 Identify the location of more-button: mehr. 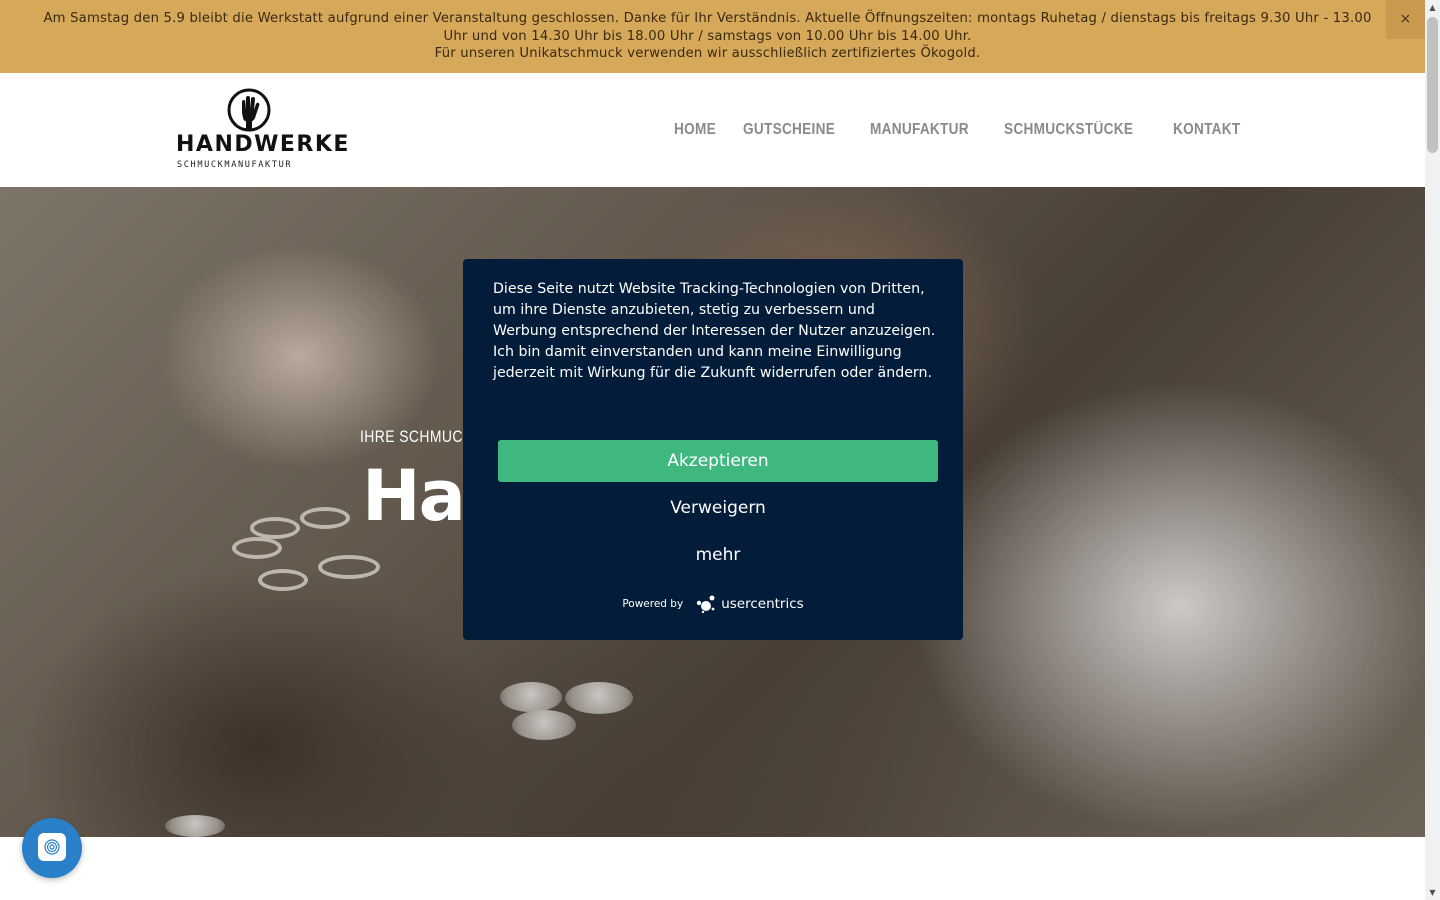
(718, 555).